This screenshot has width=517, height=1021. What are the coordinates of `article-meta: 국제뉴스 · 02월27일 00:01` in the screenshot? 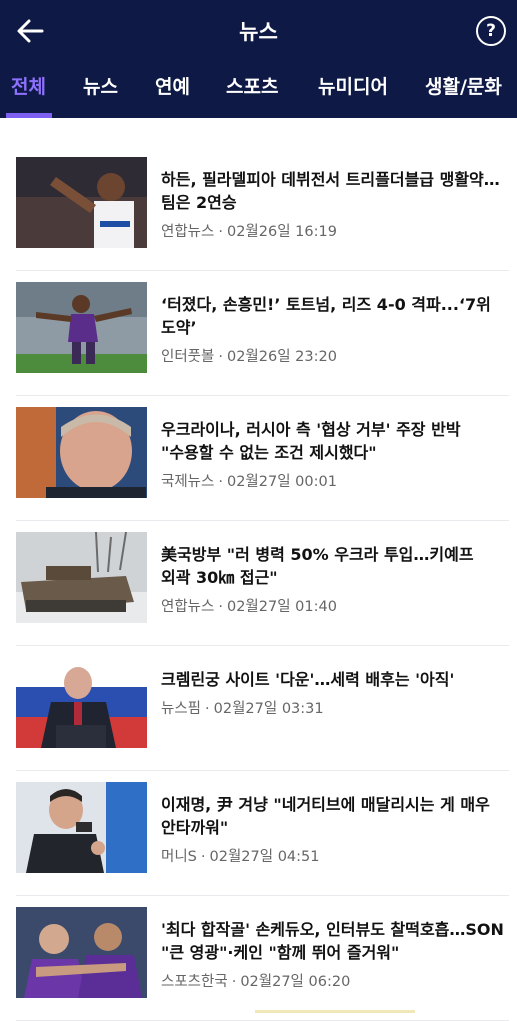 It's located at (249, 482).